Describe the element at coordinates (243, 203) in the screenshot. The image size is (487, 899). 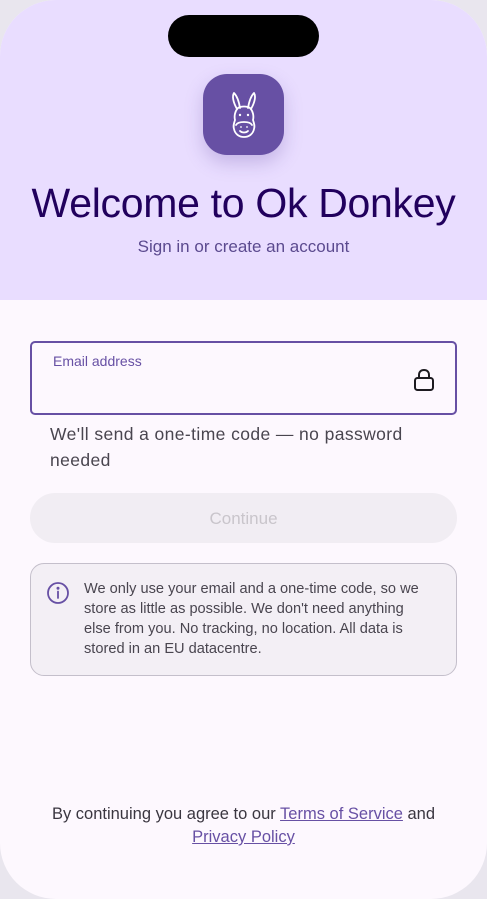
I see `page-title: Welcome to Ok Donkey` at that location.